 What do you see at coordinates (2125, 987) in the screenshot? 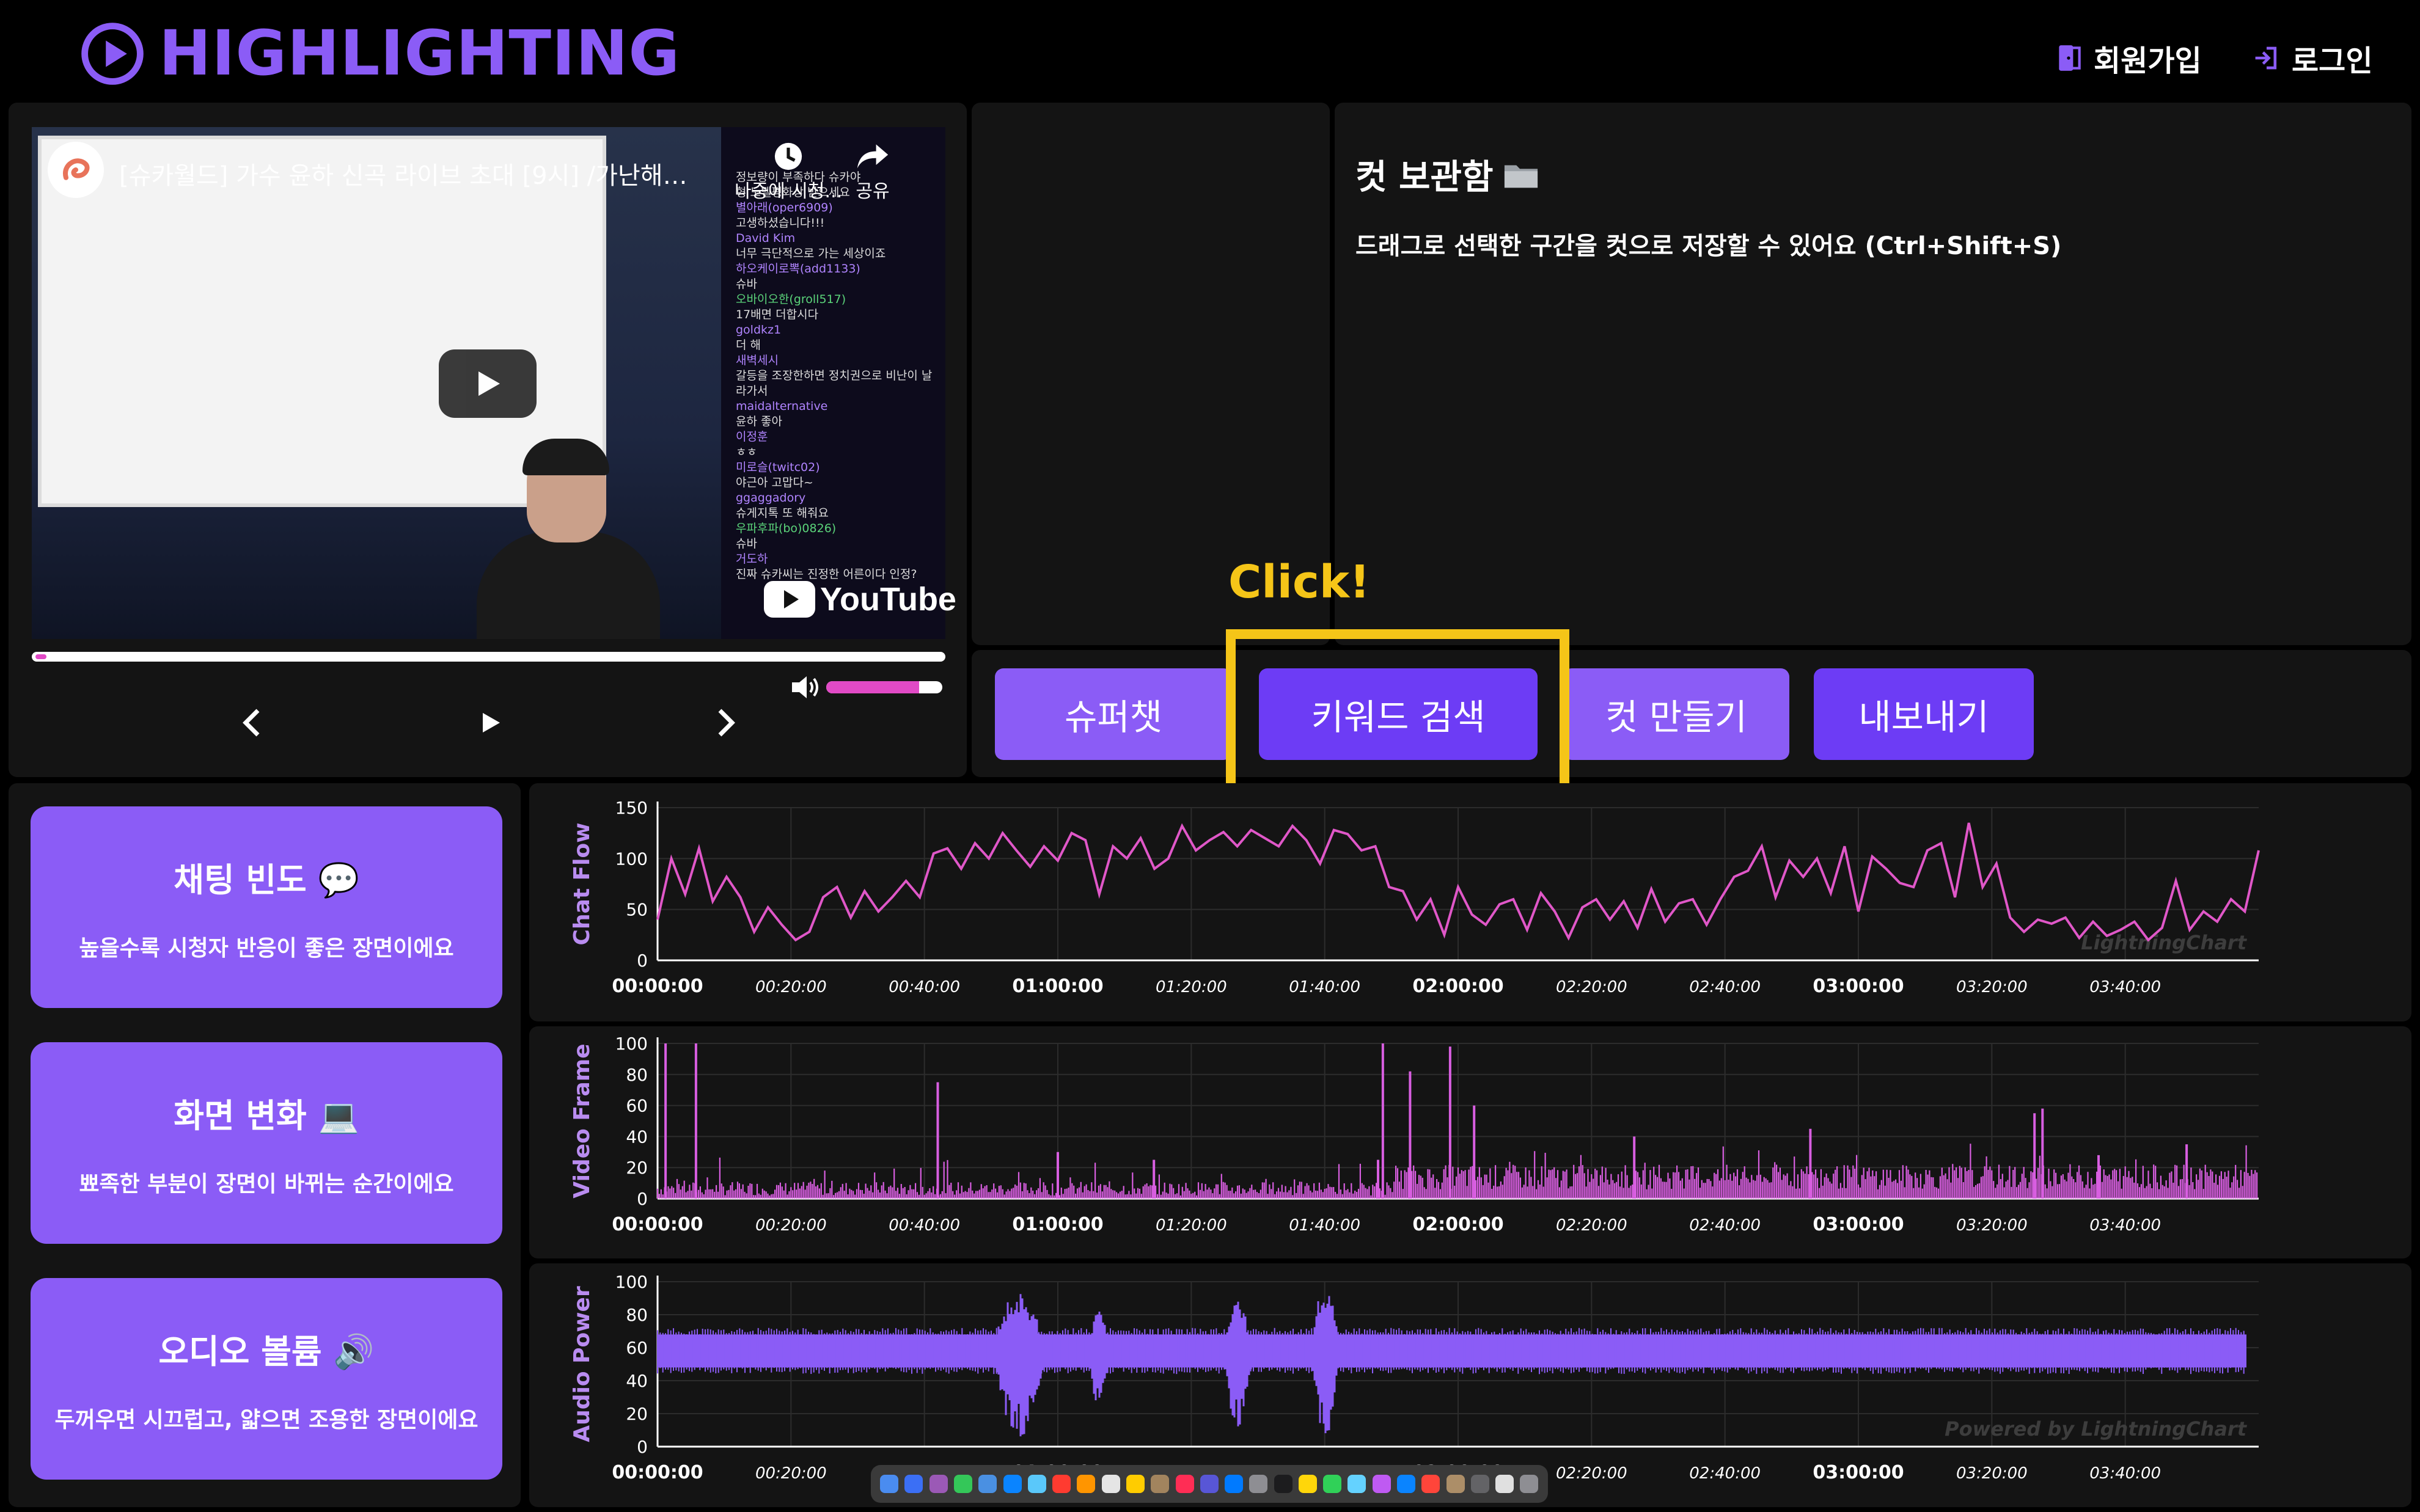
I see `x-tick-label: 03:40:00` at bounding box center [2125, 987].